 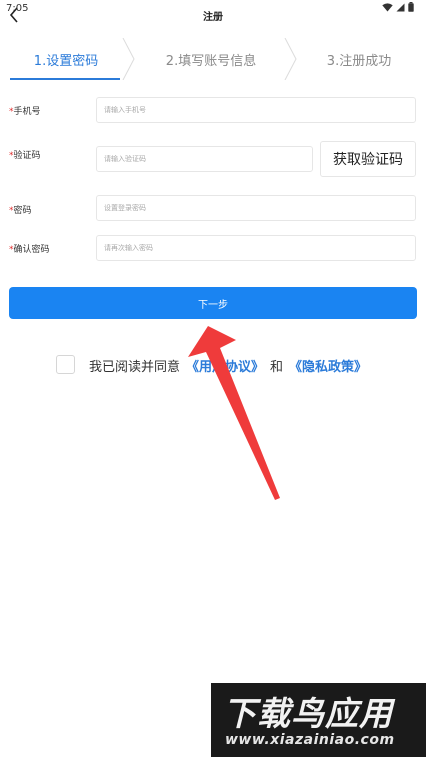 What do you see at coordinates (328, 367) in the screenshot?
I see `privacy-policy-link: 《隐私政策》` at bounding box center [328, 367].